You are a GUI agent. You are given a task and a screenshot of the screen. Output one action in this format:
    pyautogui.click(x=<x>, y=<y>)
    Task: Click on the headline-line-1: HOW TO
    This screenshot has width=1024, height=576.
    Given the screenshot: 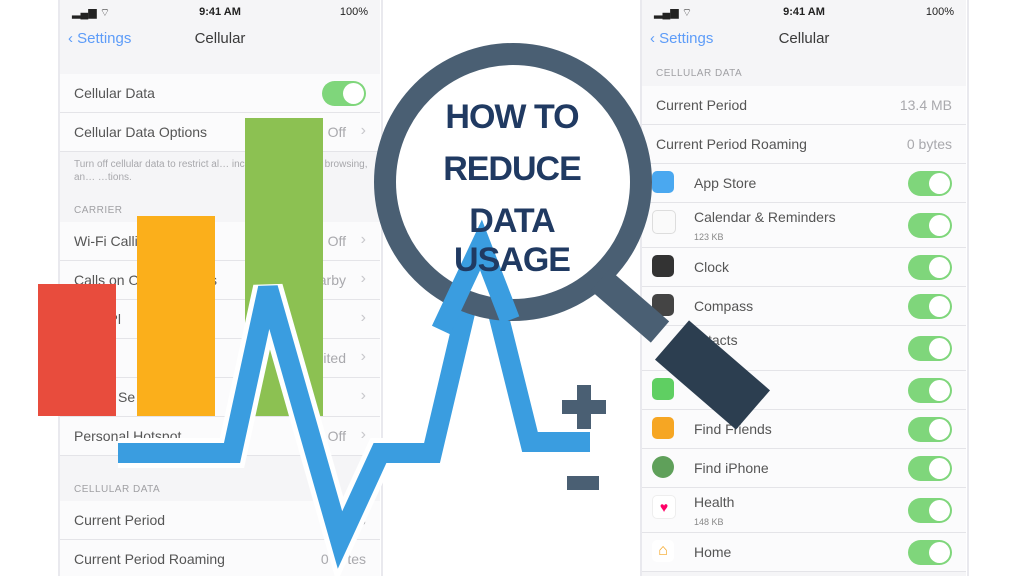 What is the action you would take?
    pyautogui.click(x=512, y=117)
    